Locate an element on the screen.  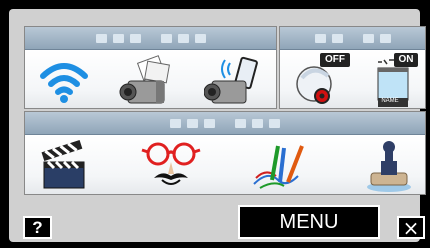
wireless-panel-header is located at coordinates (150, 38).